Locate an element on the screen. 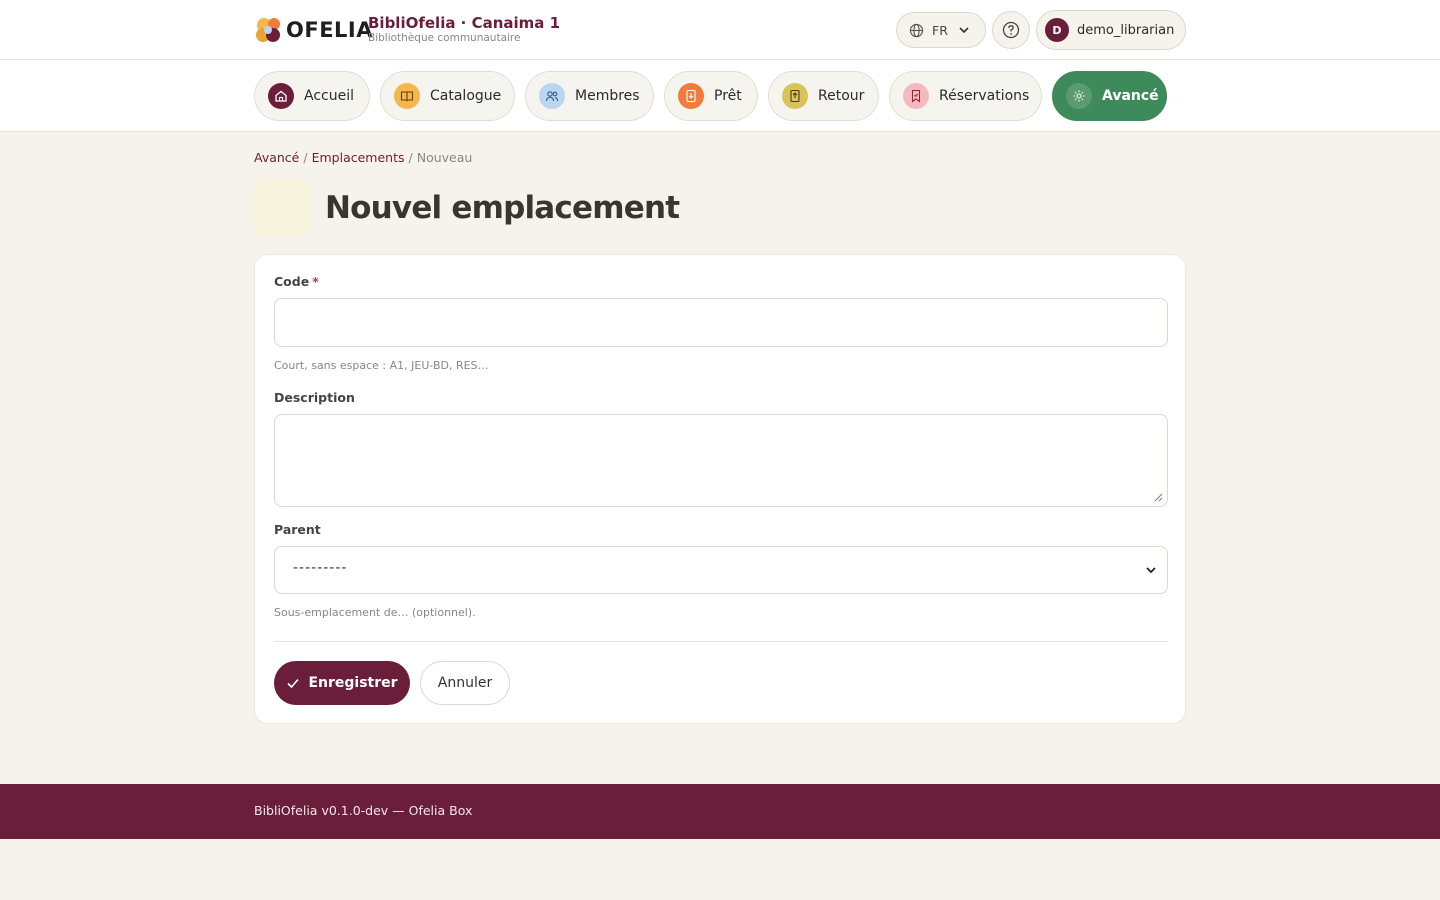  users-icon is located at coordinates (552, 96).